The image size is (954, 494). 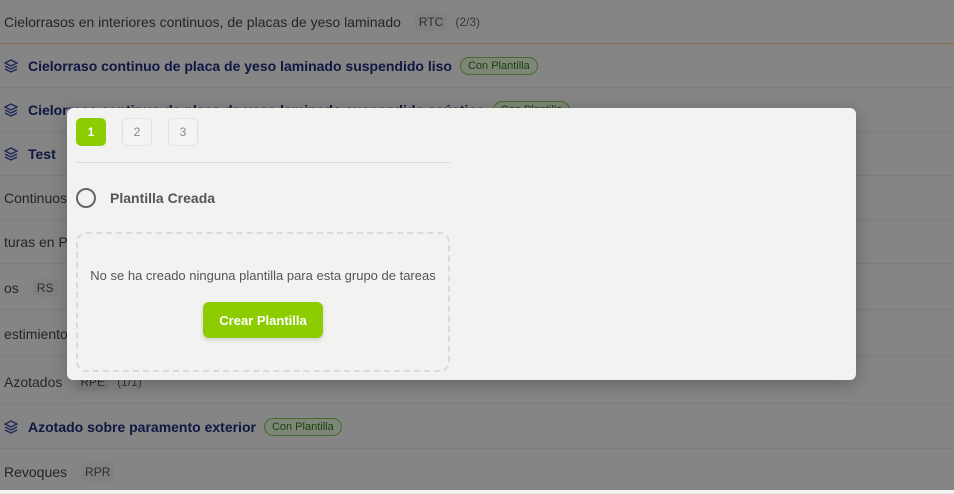 I want to click on template-created-option: Plantilla Creada, so click(x=145, y=198).